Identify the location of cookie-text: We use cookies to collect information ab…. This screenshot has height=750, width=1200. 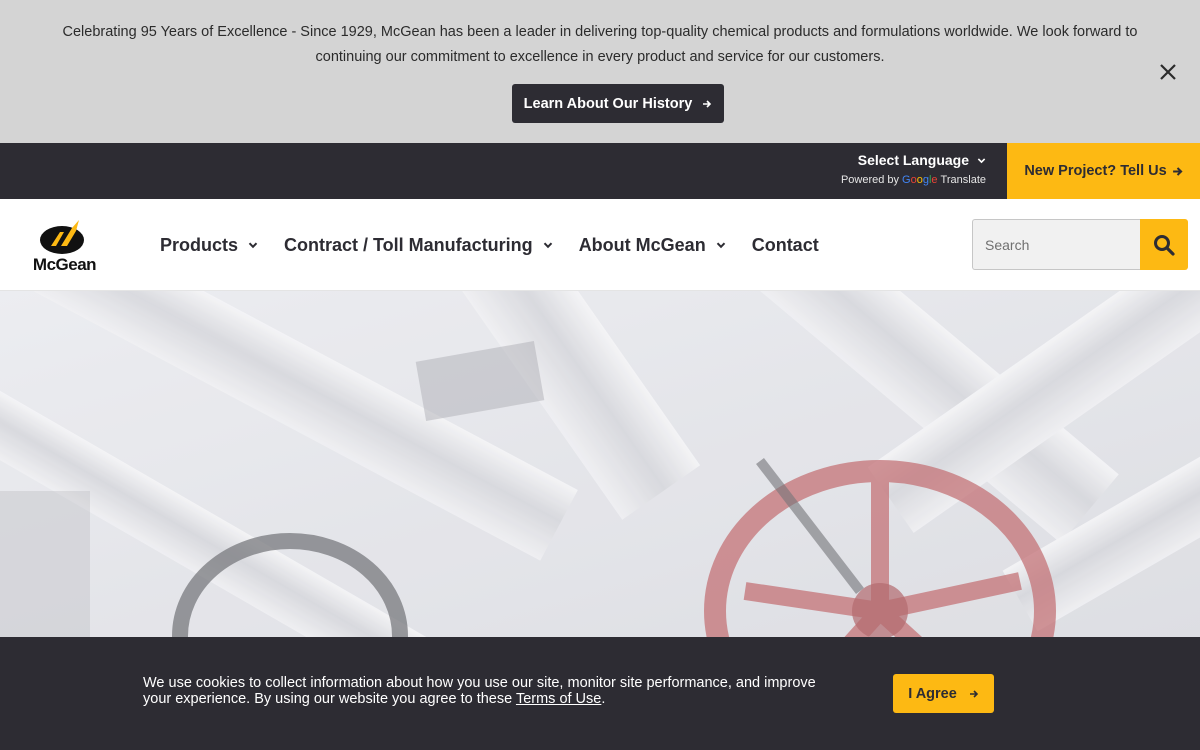
(479, 691).